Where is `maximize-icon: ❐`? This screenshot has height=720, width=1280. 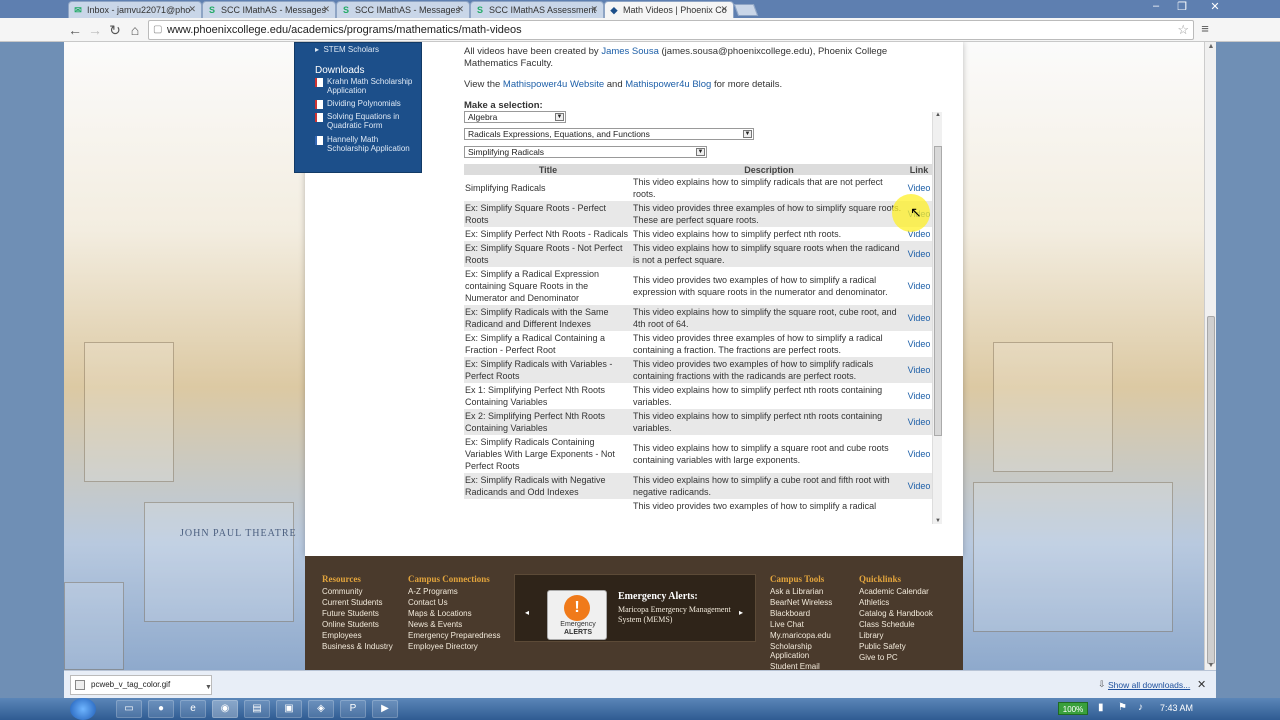
maximize-icon: ❐ is located at coordinates (1182, 6).